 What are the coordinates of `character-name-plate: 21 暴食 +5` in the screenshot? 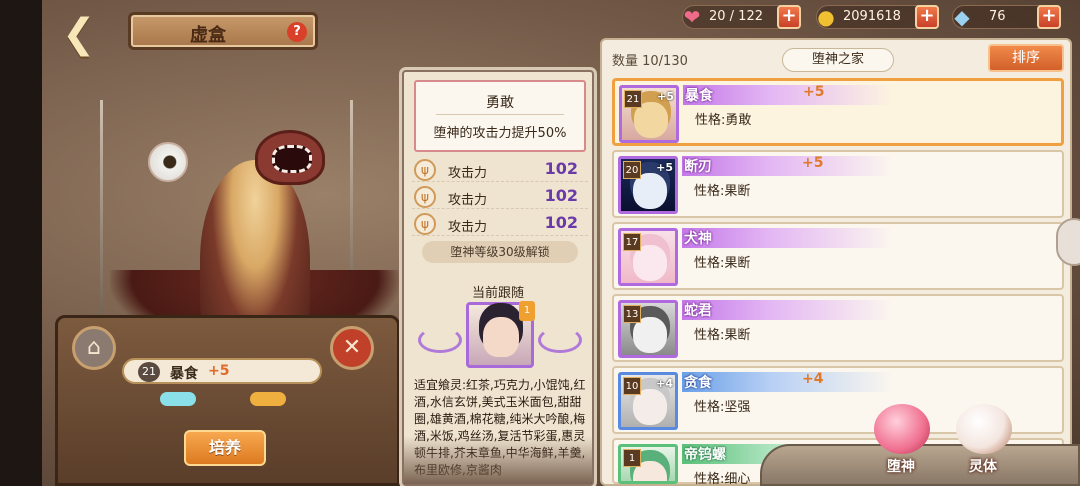 It's located at (222, 371).